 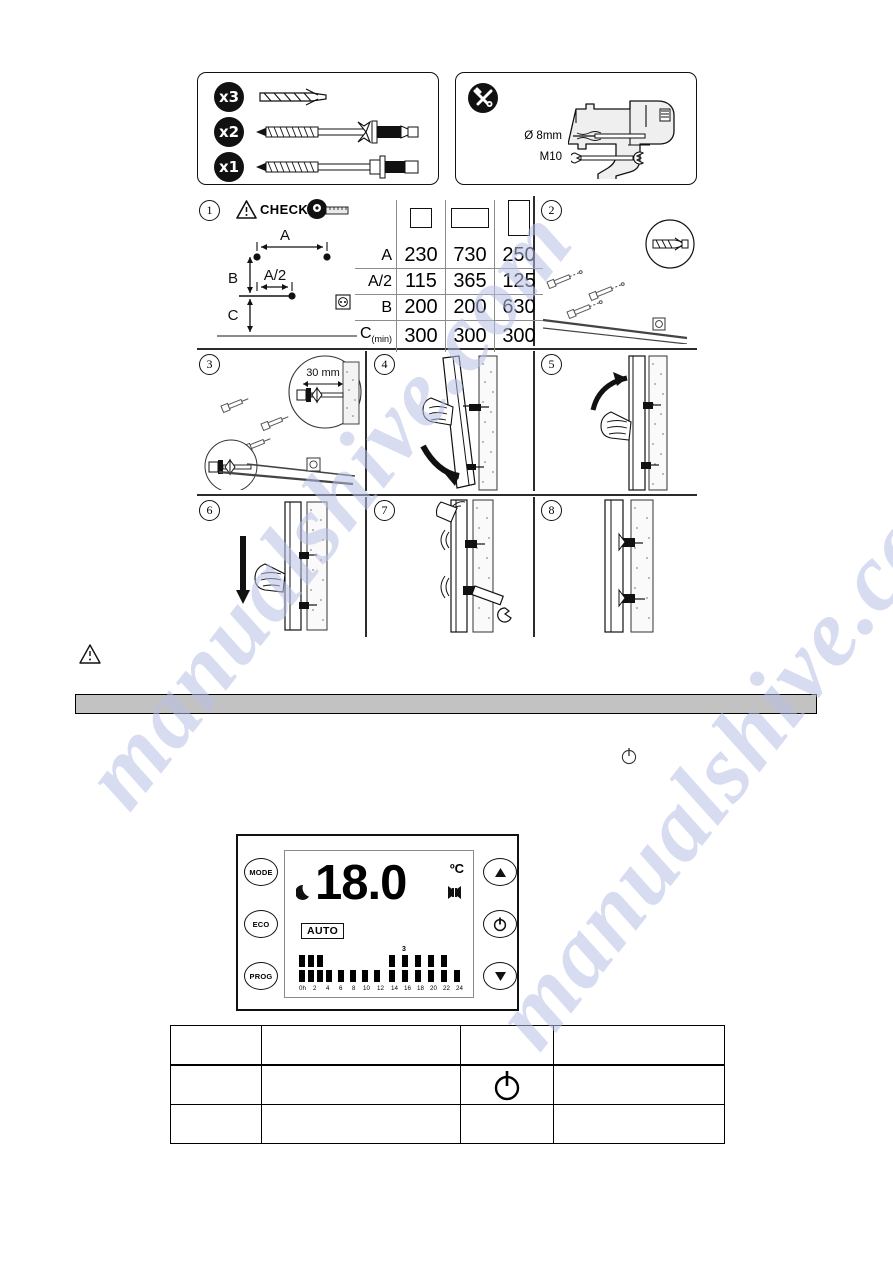 I want to click on hour-label: 20, so click(x=433, y=988).